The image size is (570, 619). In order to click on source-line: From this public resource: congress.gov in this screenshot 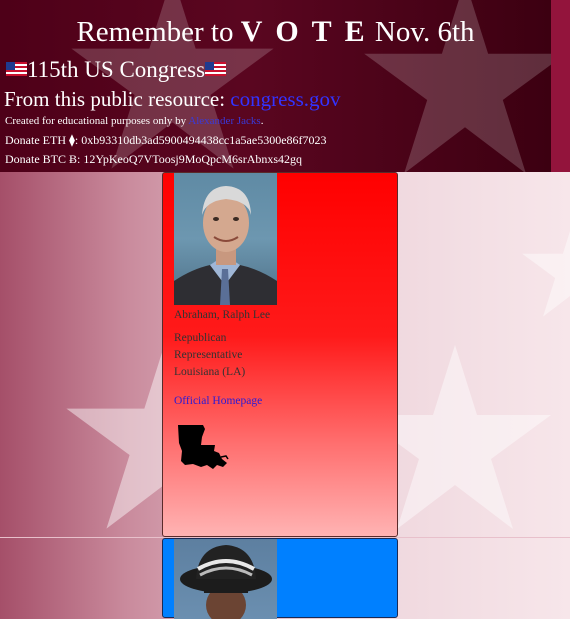, I will do `click(172, 99)`.